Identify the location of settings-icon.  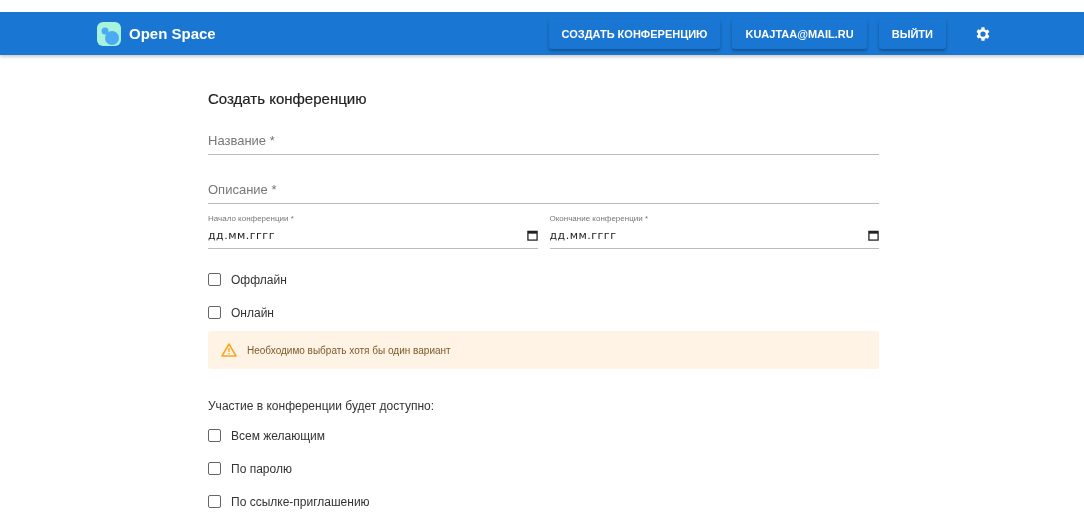
(983, 33).